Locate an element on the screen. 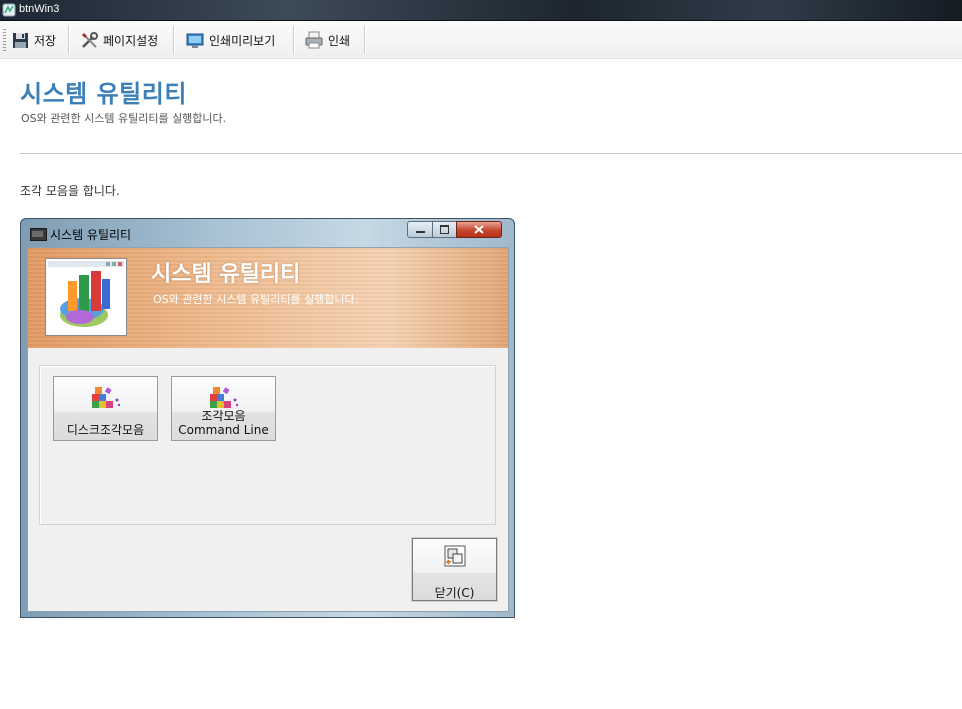 The image size is (962, 709). close-button-label: 닫기(C) is located at coordinates (454, 593).